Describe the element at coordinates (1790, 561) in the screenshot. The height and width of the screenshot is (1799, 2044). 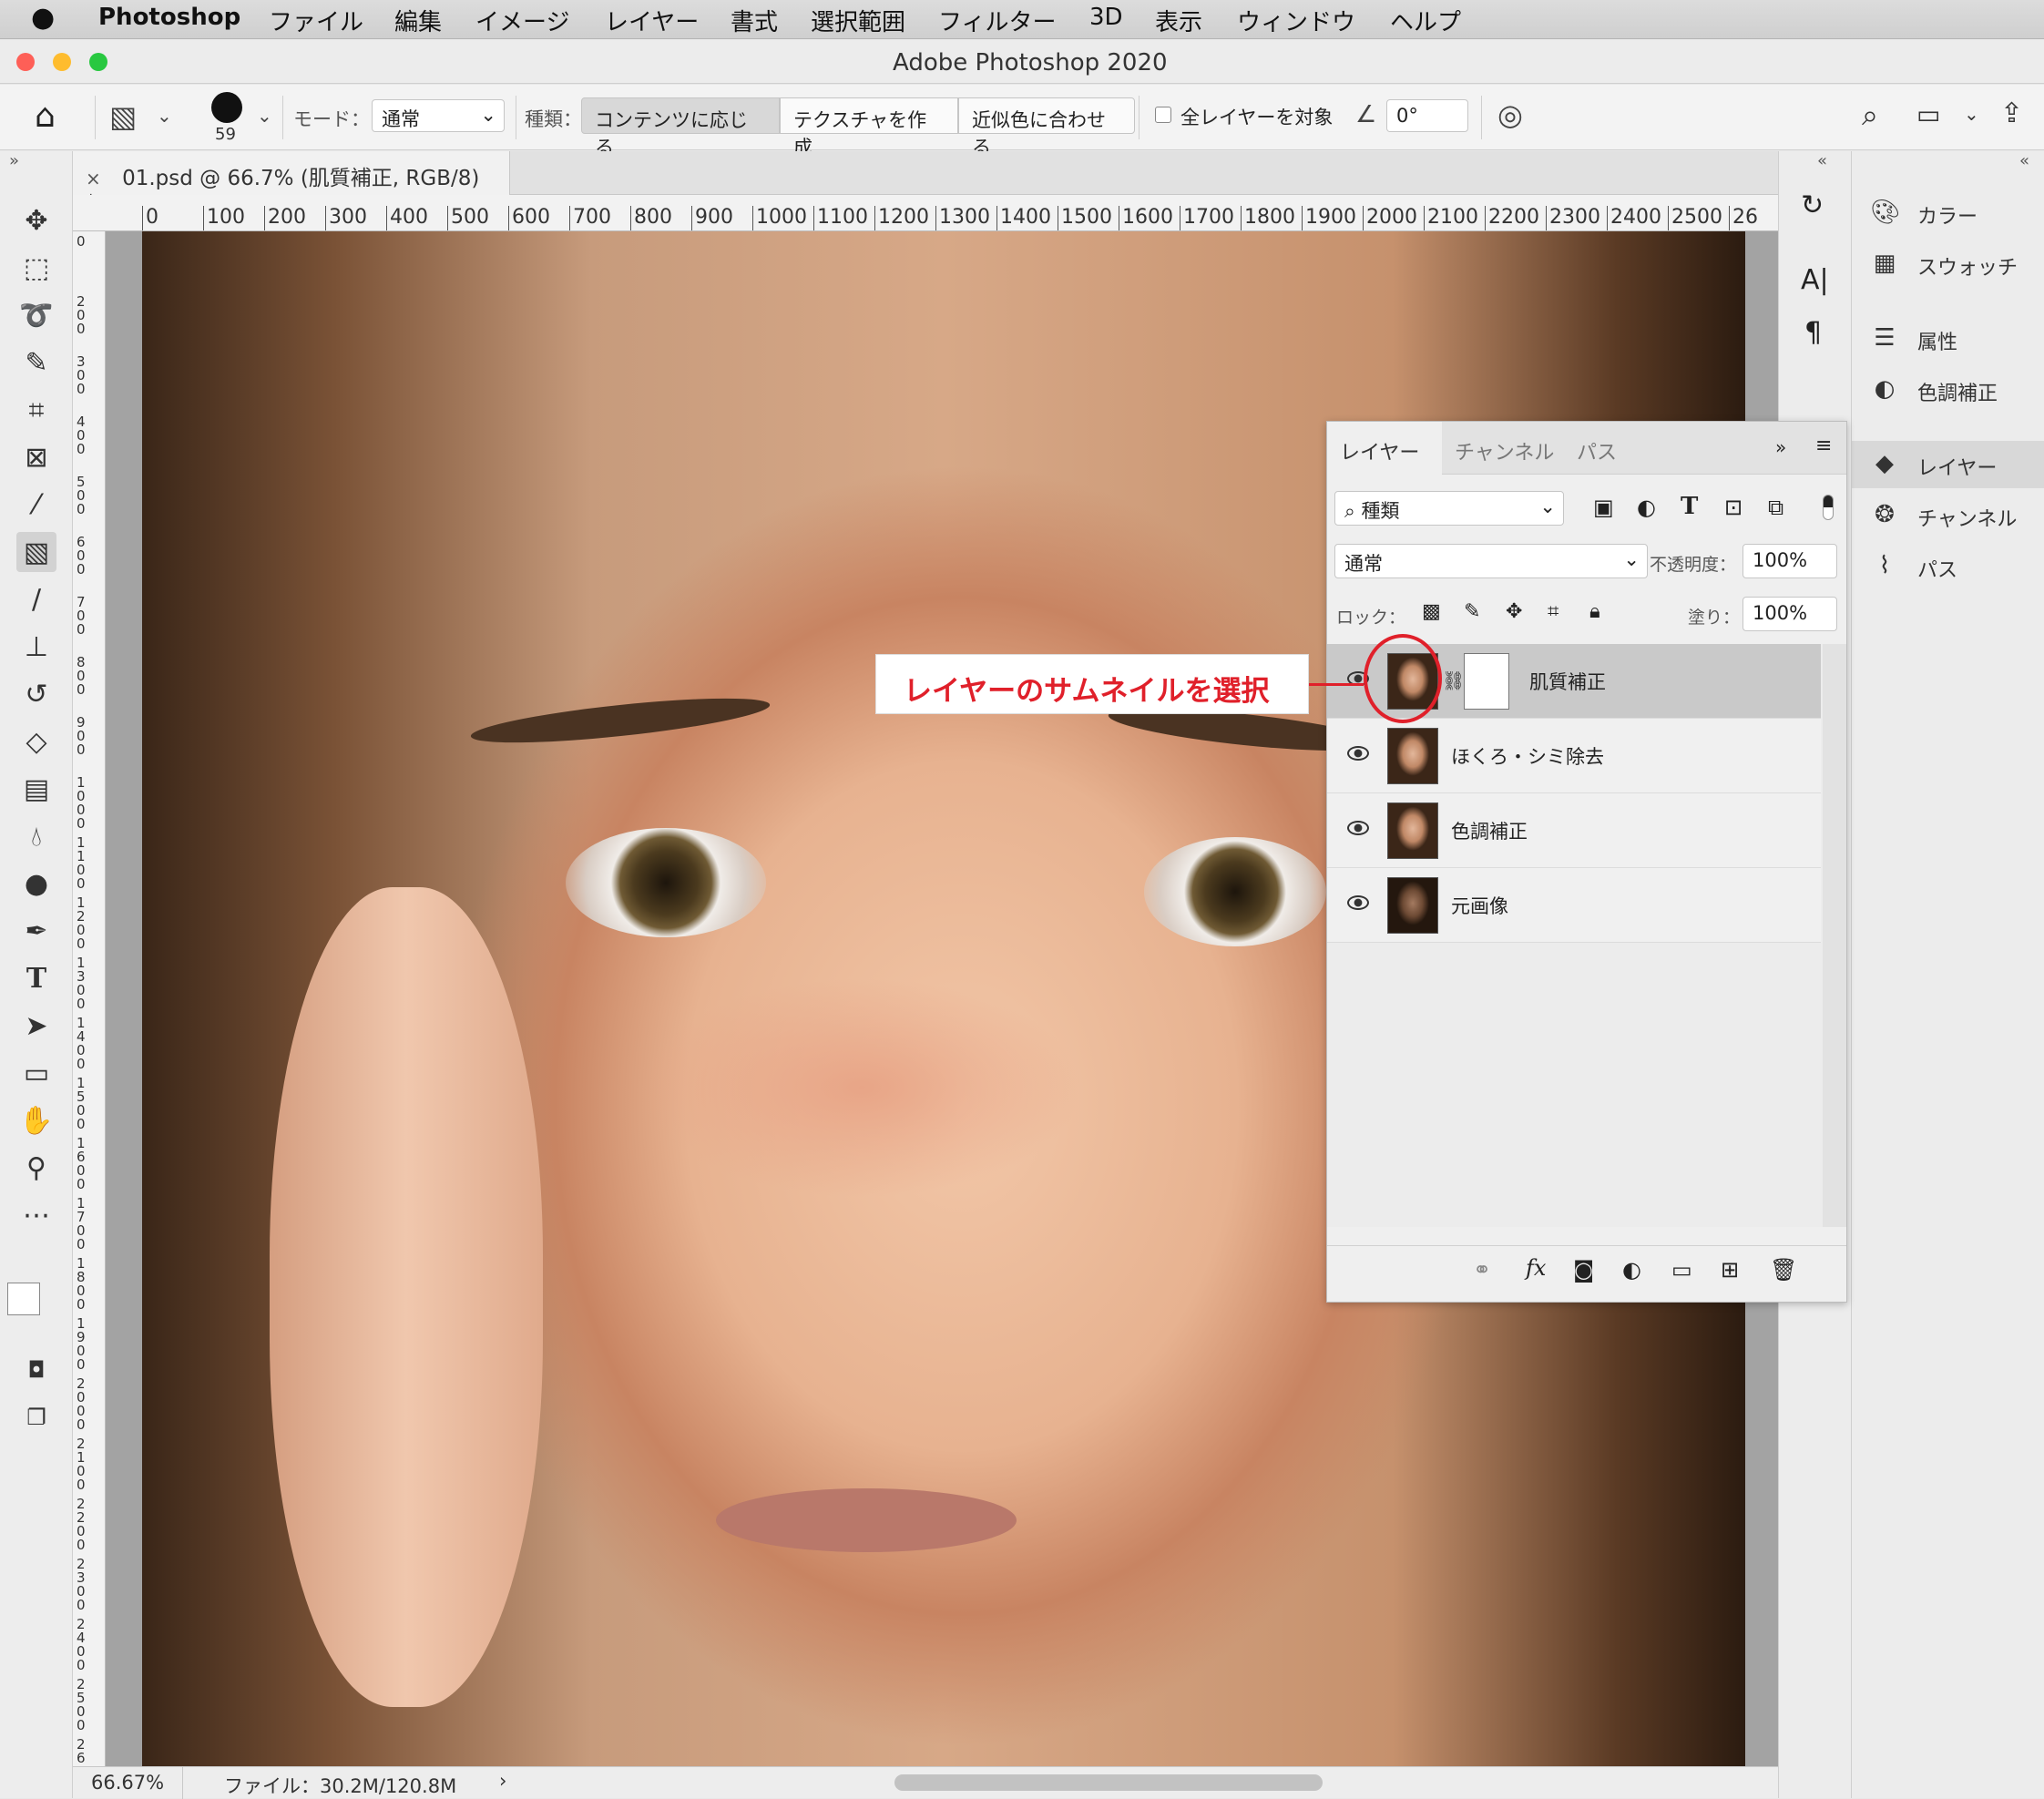
I see `opacity-input: 100%` at that location.